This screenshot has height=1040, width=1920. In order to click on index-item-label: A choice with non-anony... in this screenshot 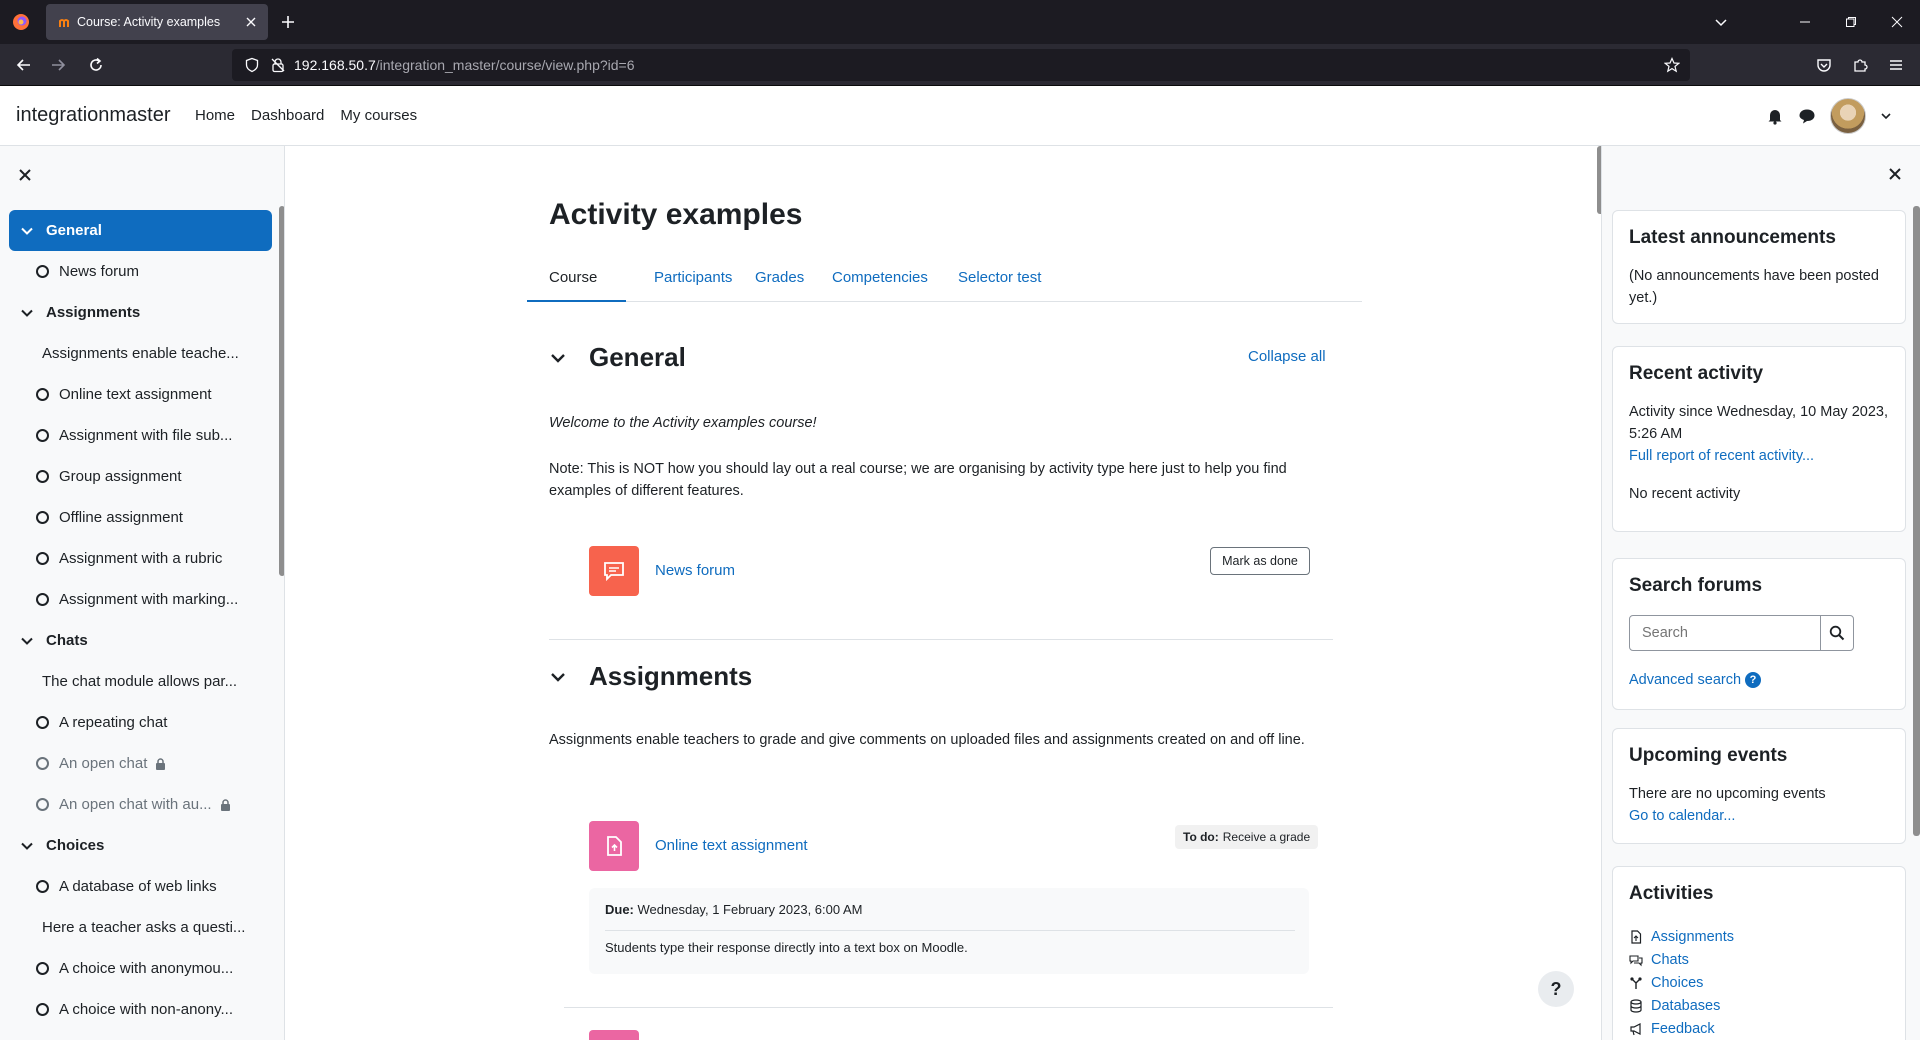, I will do `click(146, 1009)`.